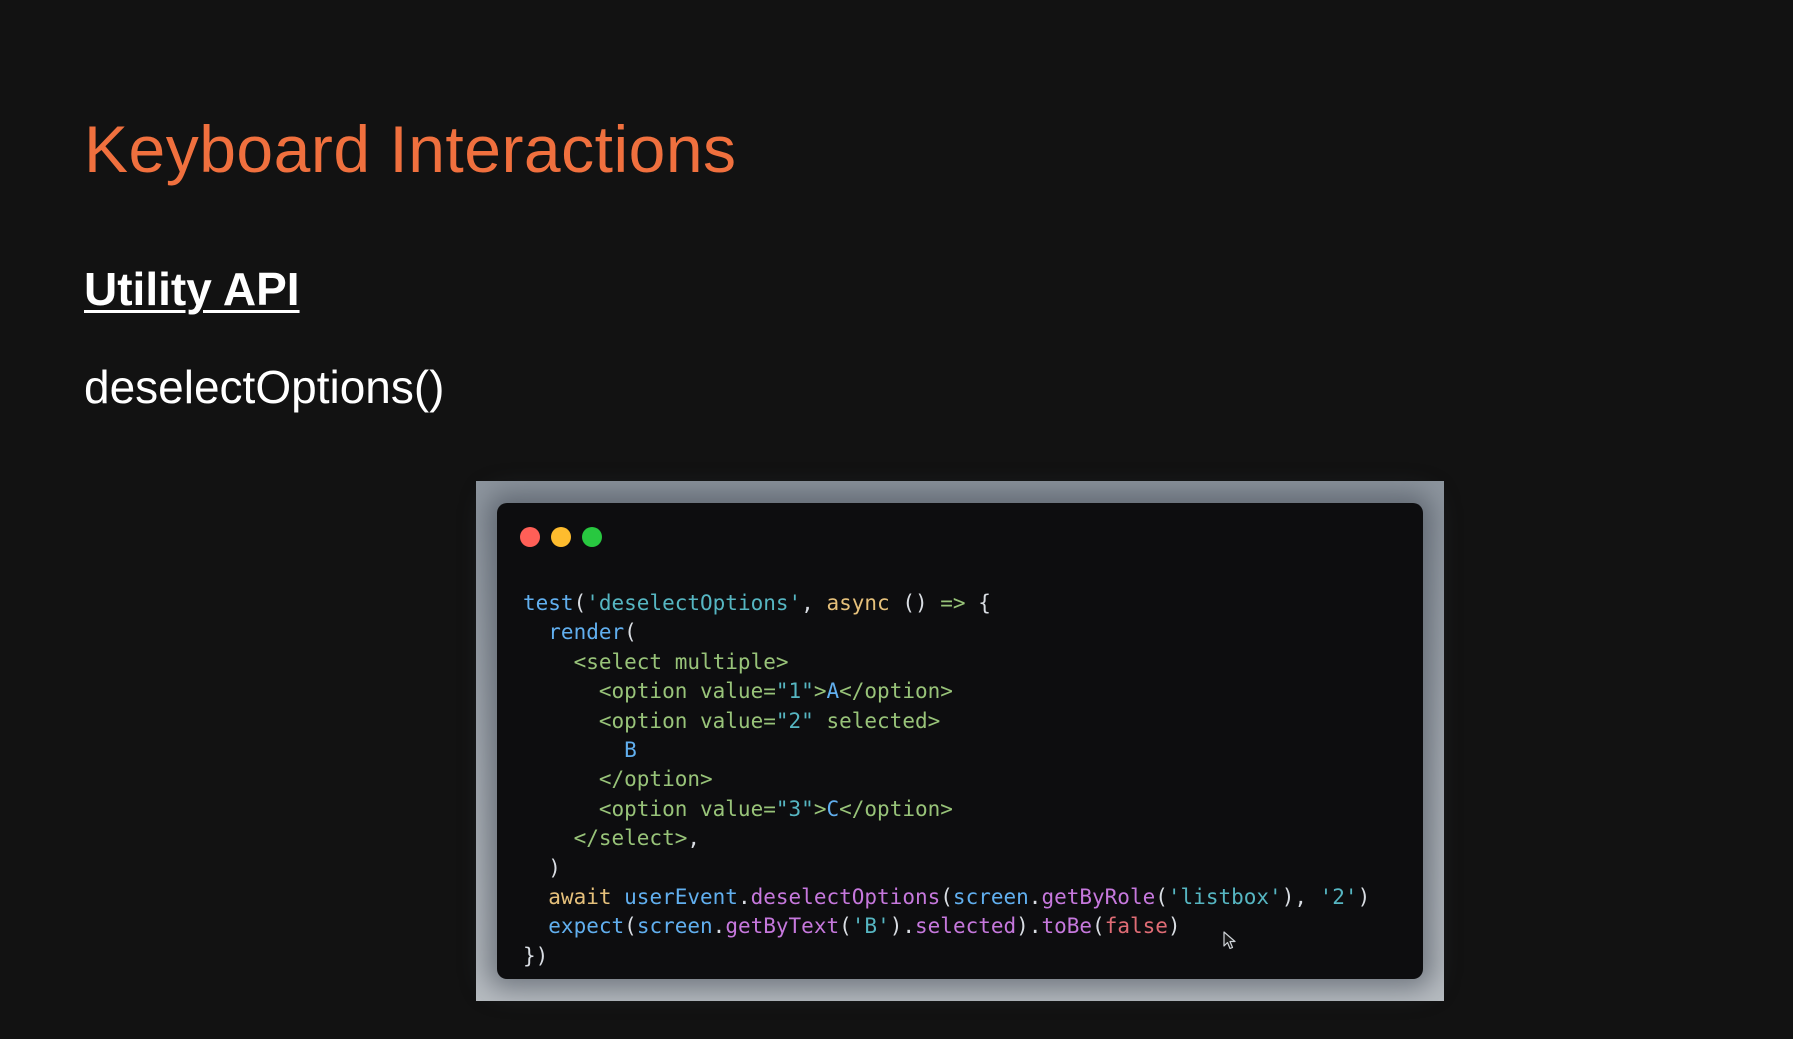  I want to click on code-token: expect, so click(574, 926).